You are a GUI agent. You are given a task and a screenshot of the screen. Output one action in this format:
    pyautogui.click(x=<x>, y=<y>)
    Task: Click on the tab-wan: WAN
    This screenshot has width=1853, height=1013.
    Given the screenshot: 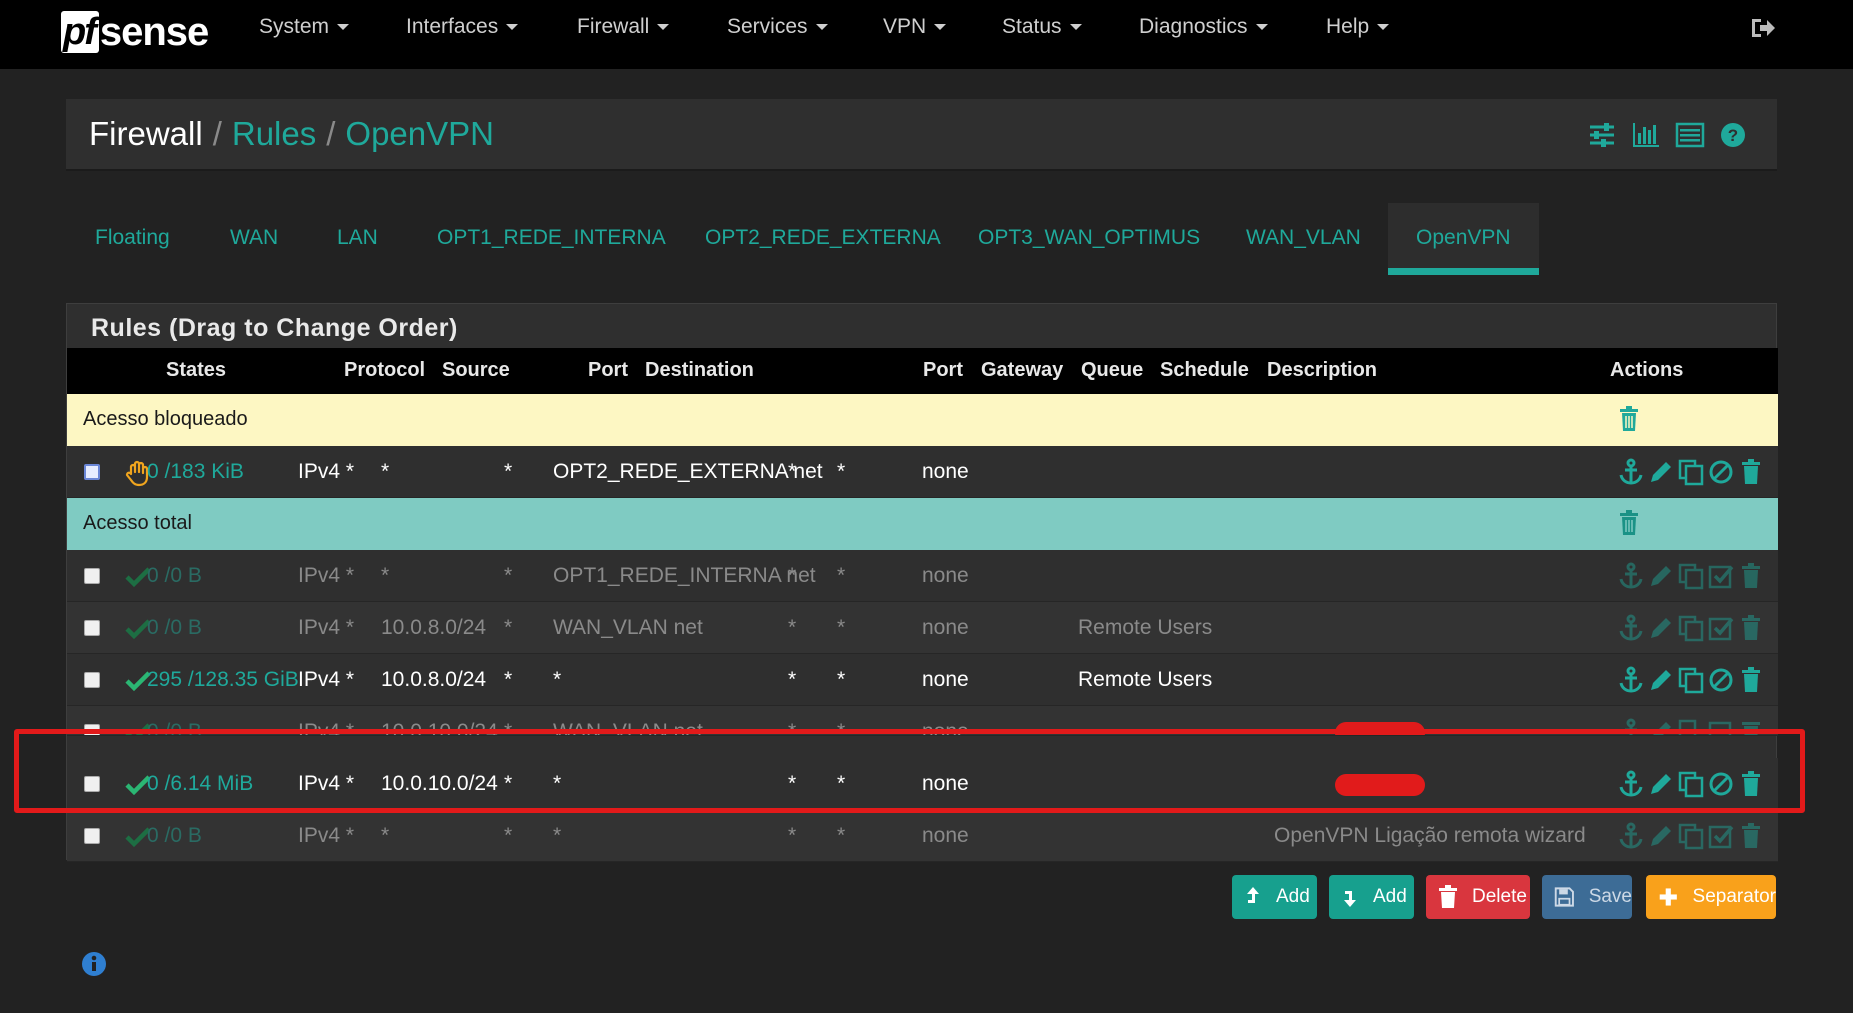 What is the action you would take?
    pyautogui.click(x=254, y=239)
    